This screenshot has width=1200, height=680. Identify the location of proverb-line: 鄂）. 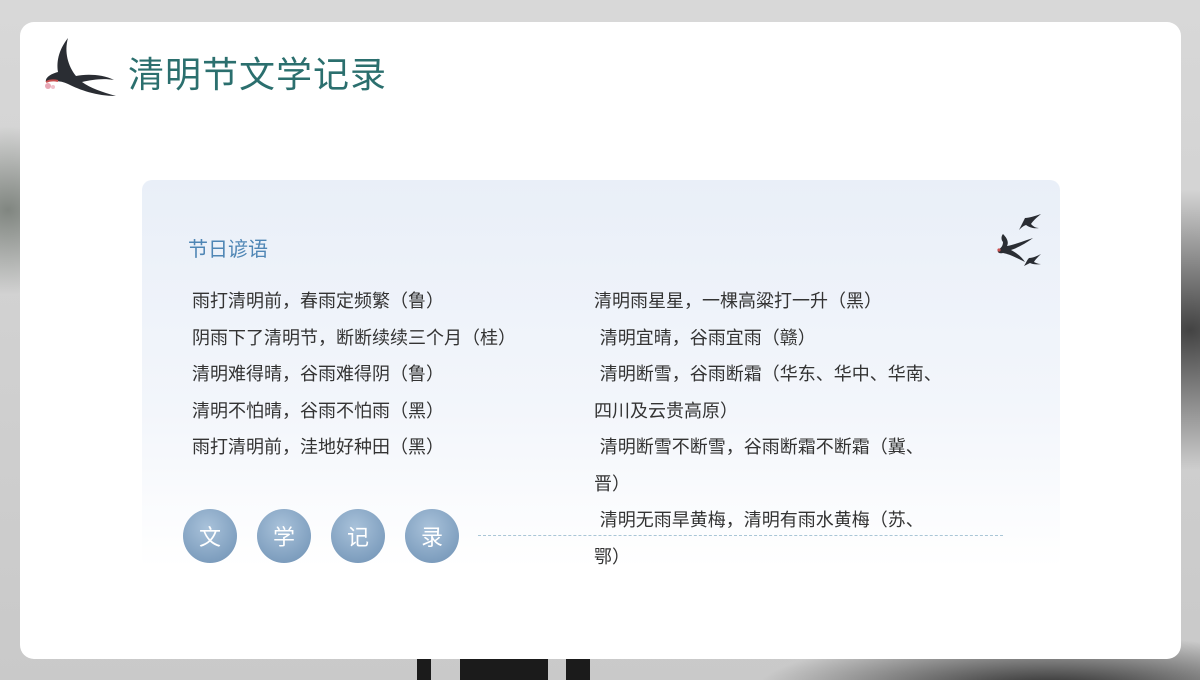
(612, 557).